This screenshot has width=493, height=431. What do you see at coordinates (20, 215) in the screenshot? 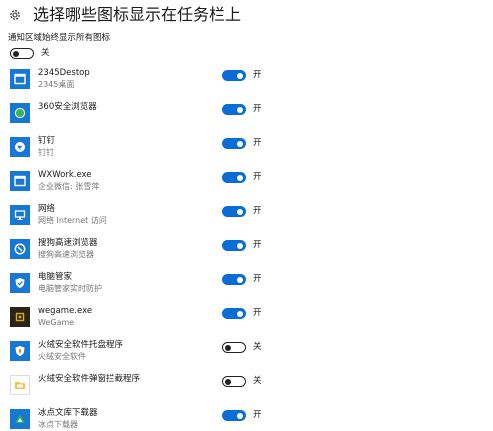
I see `network-icon` at bounding box center [20, 215].